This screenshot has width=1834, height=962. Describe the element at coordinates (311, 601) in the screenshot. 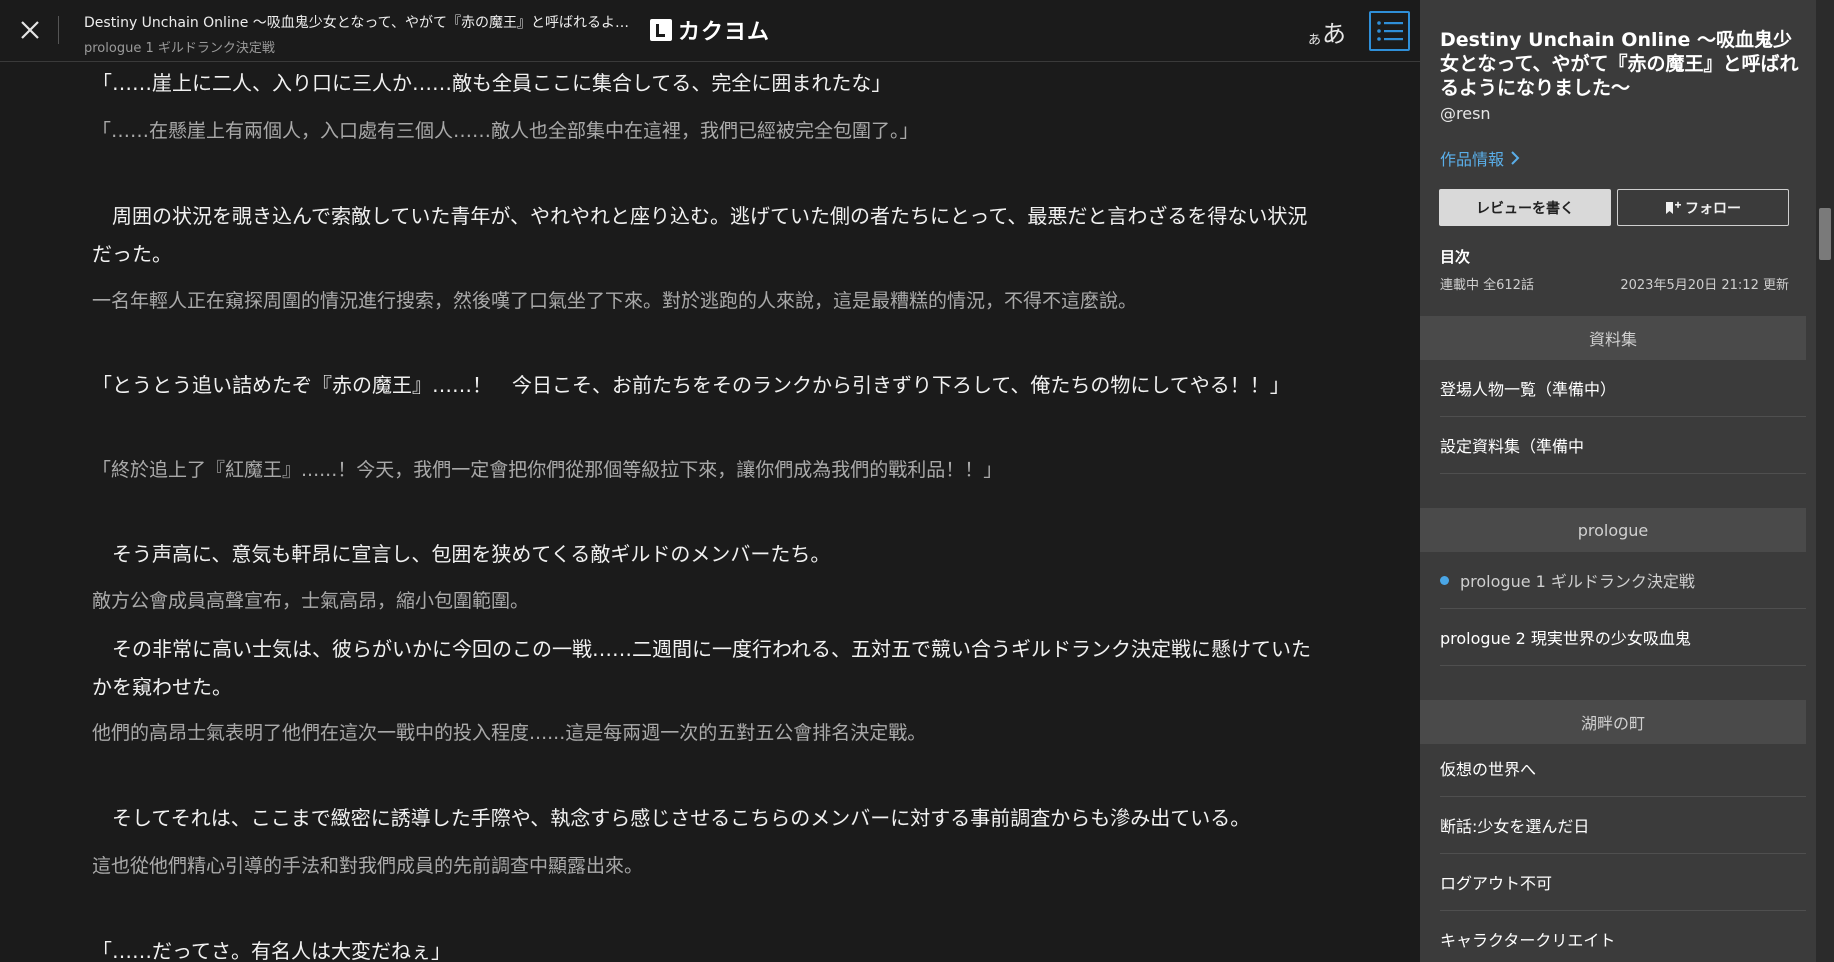

I see `translation-line: 敵方公會成員高聲宣布，士氣高昂，縮小包圍範圍。` at that location.